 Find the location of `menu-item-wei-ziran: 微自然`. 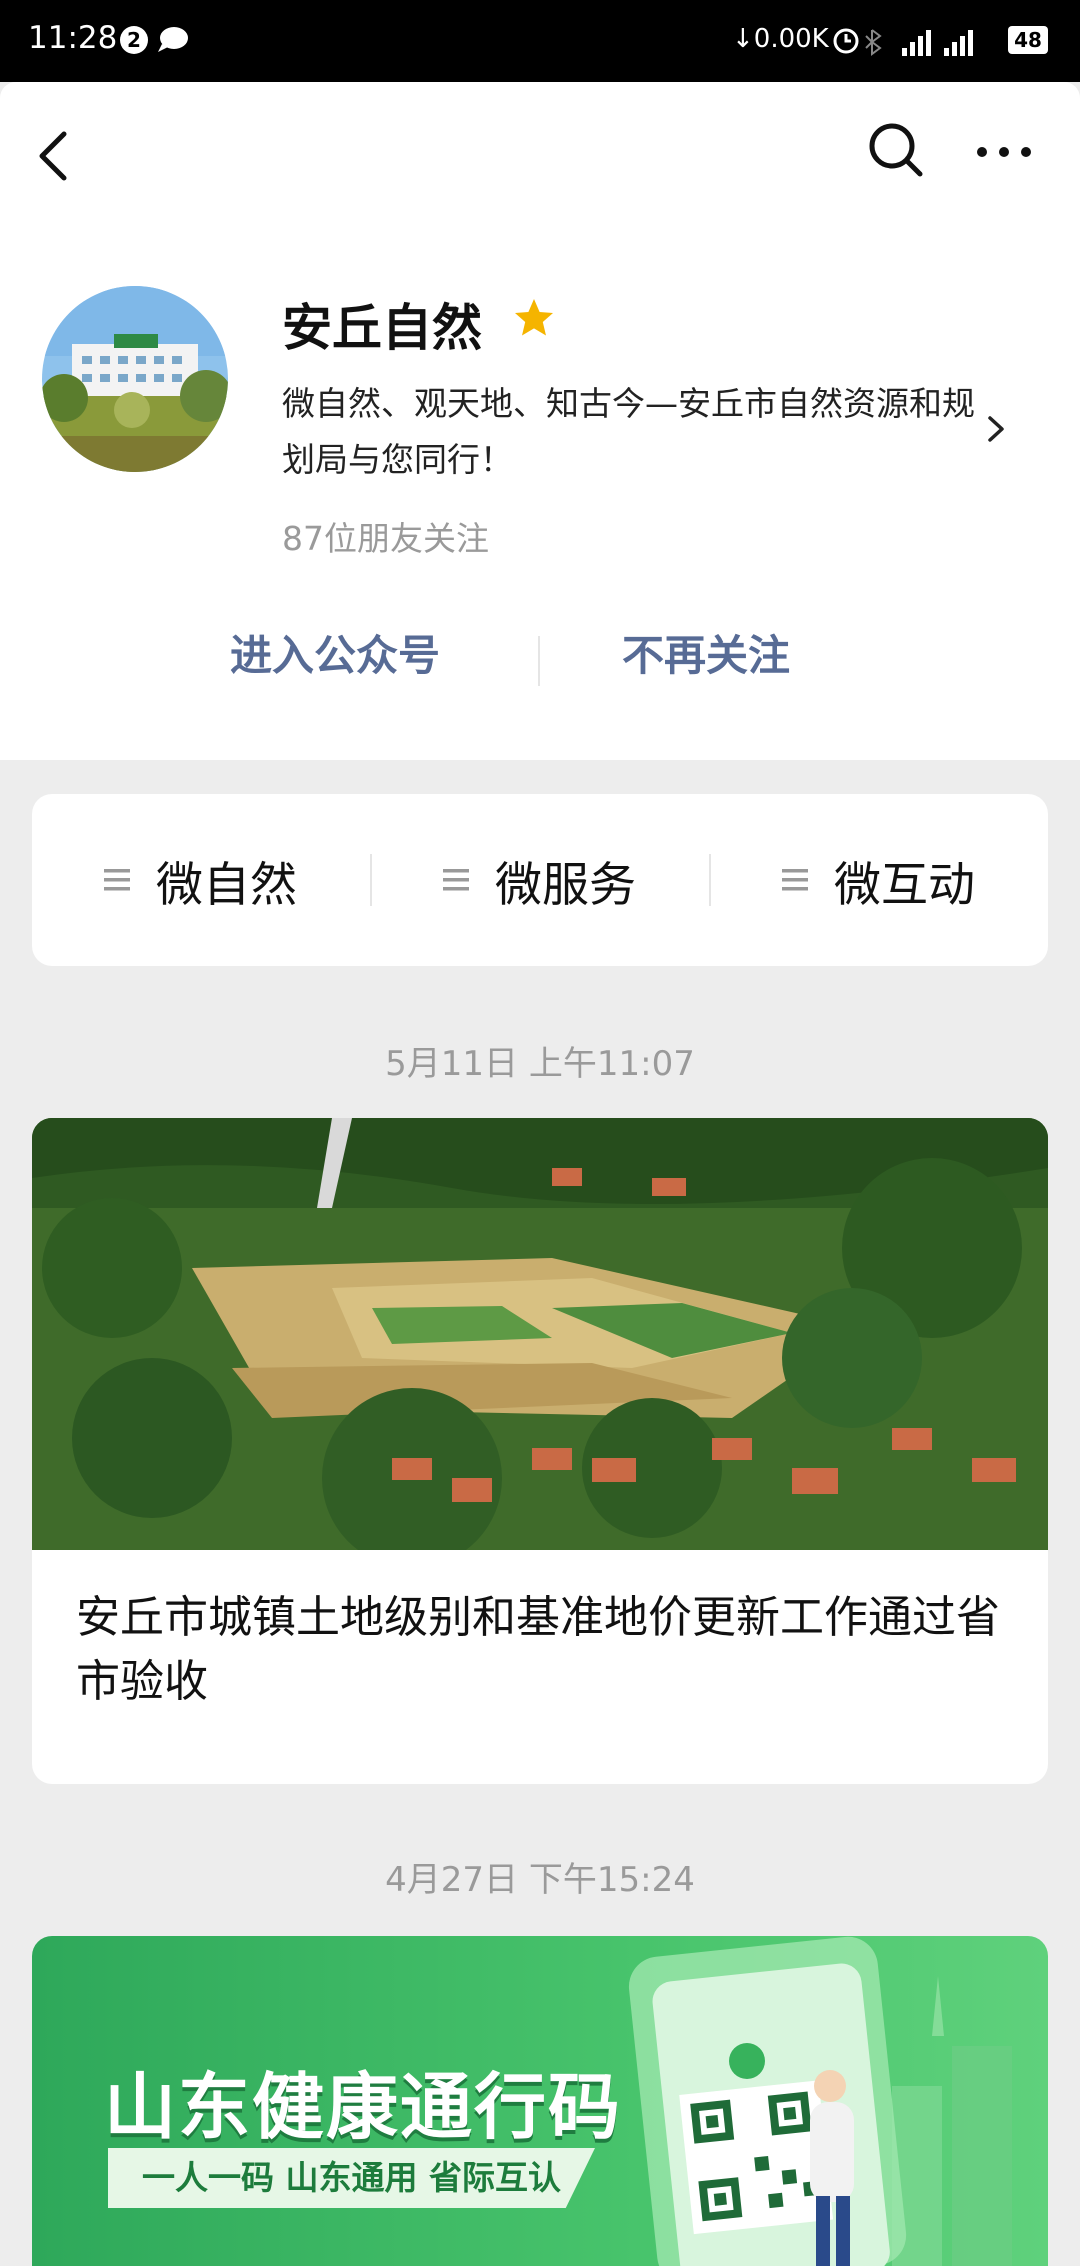

menu-item-wei-ziran: 微自然 is located at coordinates (201, 880).